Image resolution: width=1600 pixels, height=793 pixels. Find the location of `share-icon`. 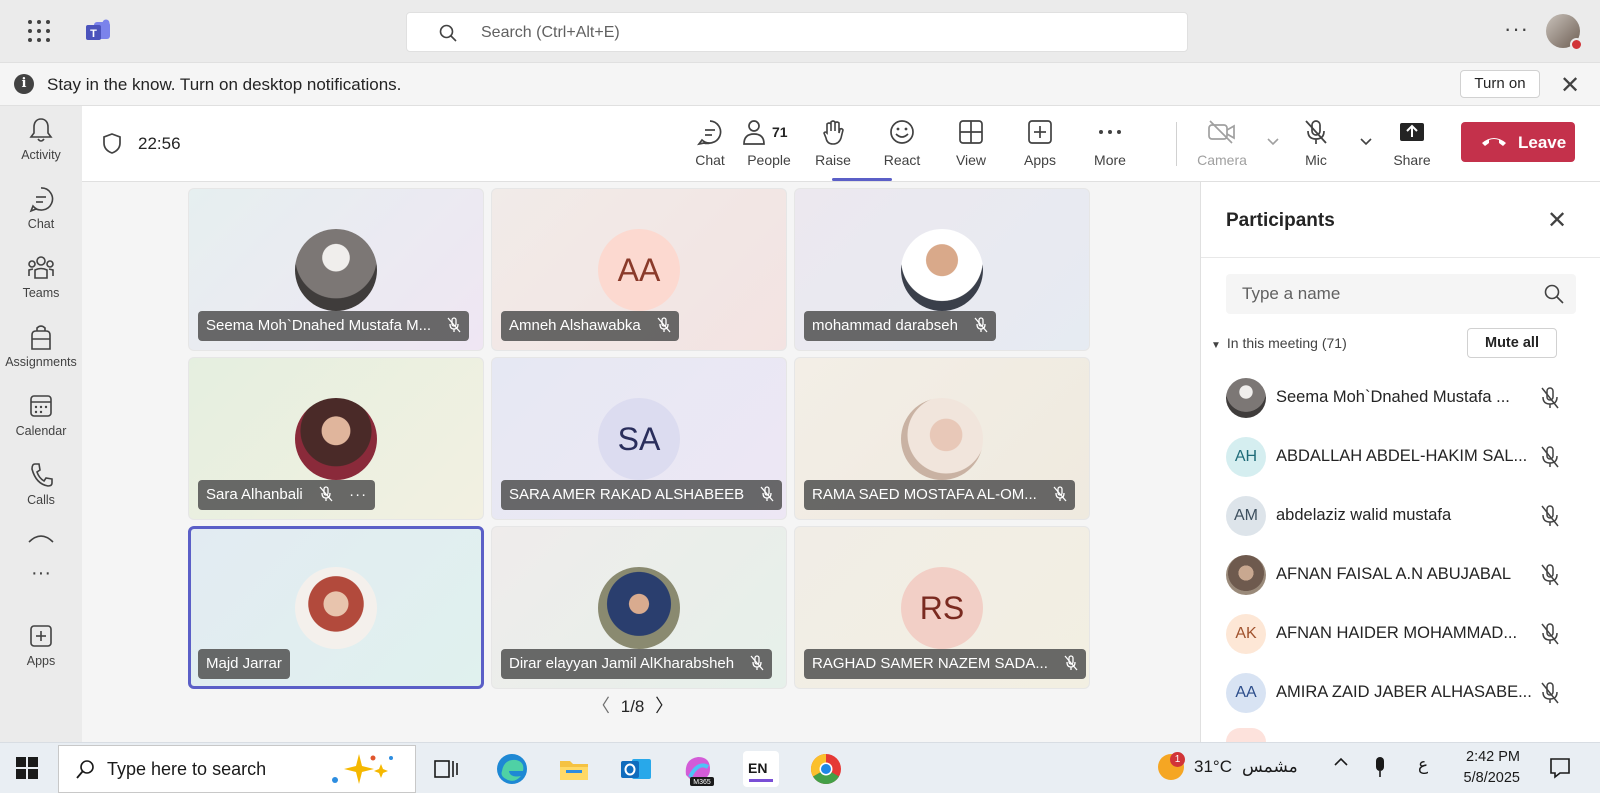

share-icon is located at coordinates (1412, 132).